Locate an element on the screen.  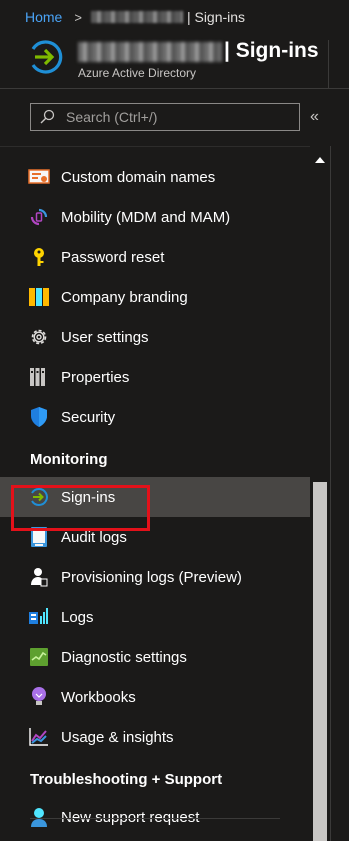
menu-item-label: Password reset is located at coordinates (113, 257).